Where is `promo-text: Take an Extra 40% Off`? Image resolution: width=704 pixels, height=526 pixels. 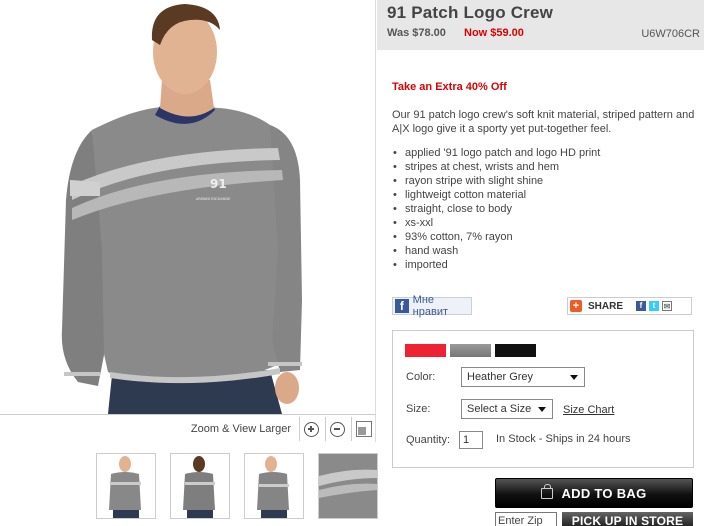 promo-text: Take an Extra 40% Off is located at coordinates (449, 87).